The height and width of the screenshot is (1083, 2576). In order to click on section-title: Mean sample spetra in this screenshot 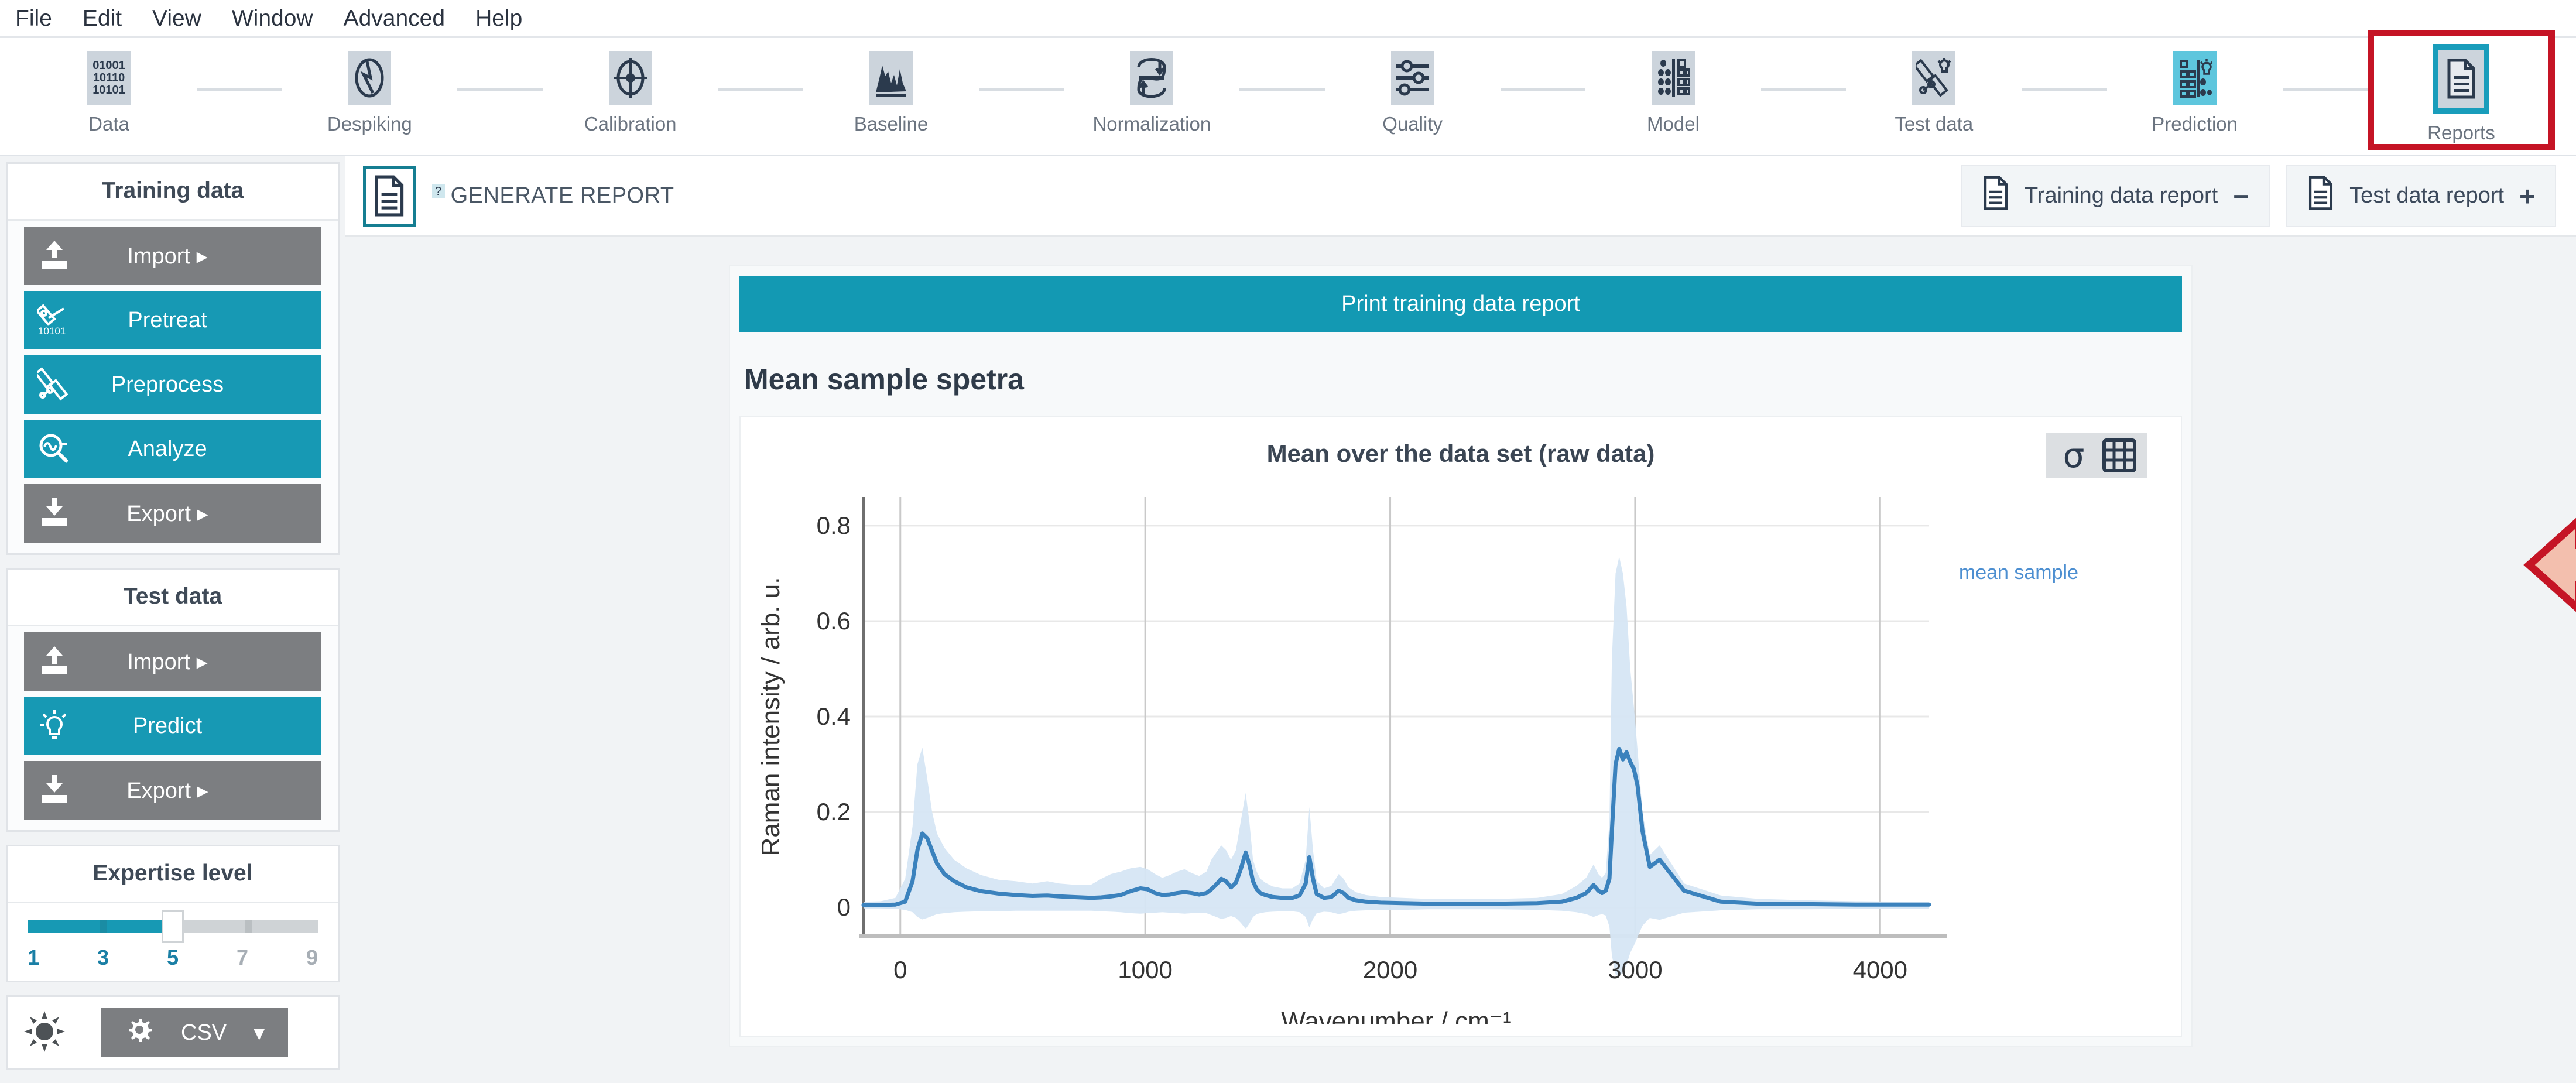, I will do `click(884, 379)`.